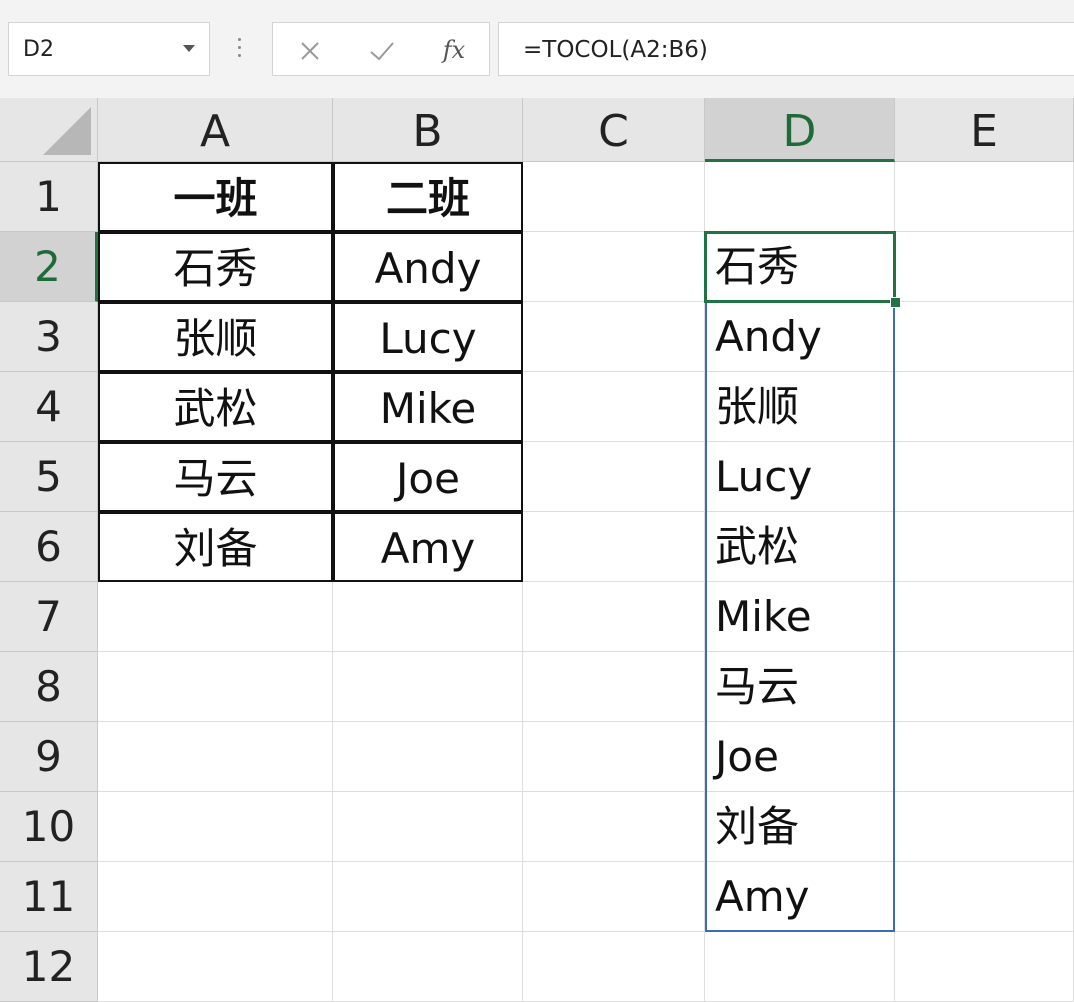 The width and height of the screenshot is (1074, 1002). Describe the element at coordinates (215, 407) in the screenshot. I see `cell-a4: 武松` at that location.